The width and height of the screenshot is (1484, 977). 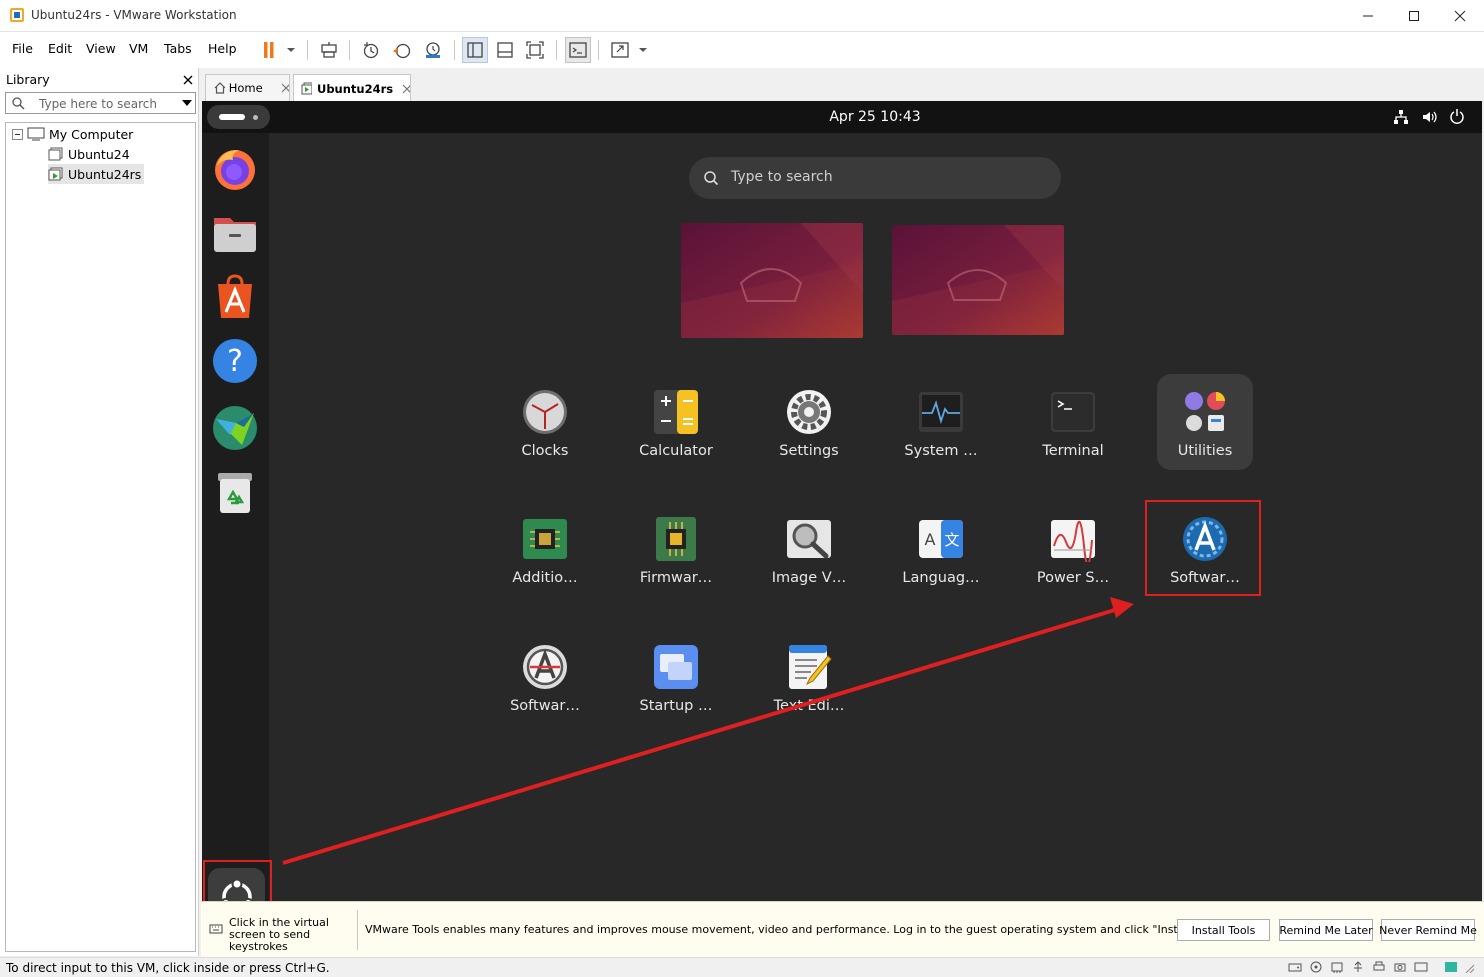 What do you see at coordinates (1326, 930) in the screenshot?
I see `remind-me-later-button: Remind Me Later` at bounding box center [1326, 930].